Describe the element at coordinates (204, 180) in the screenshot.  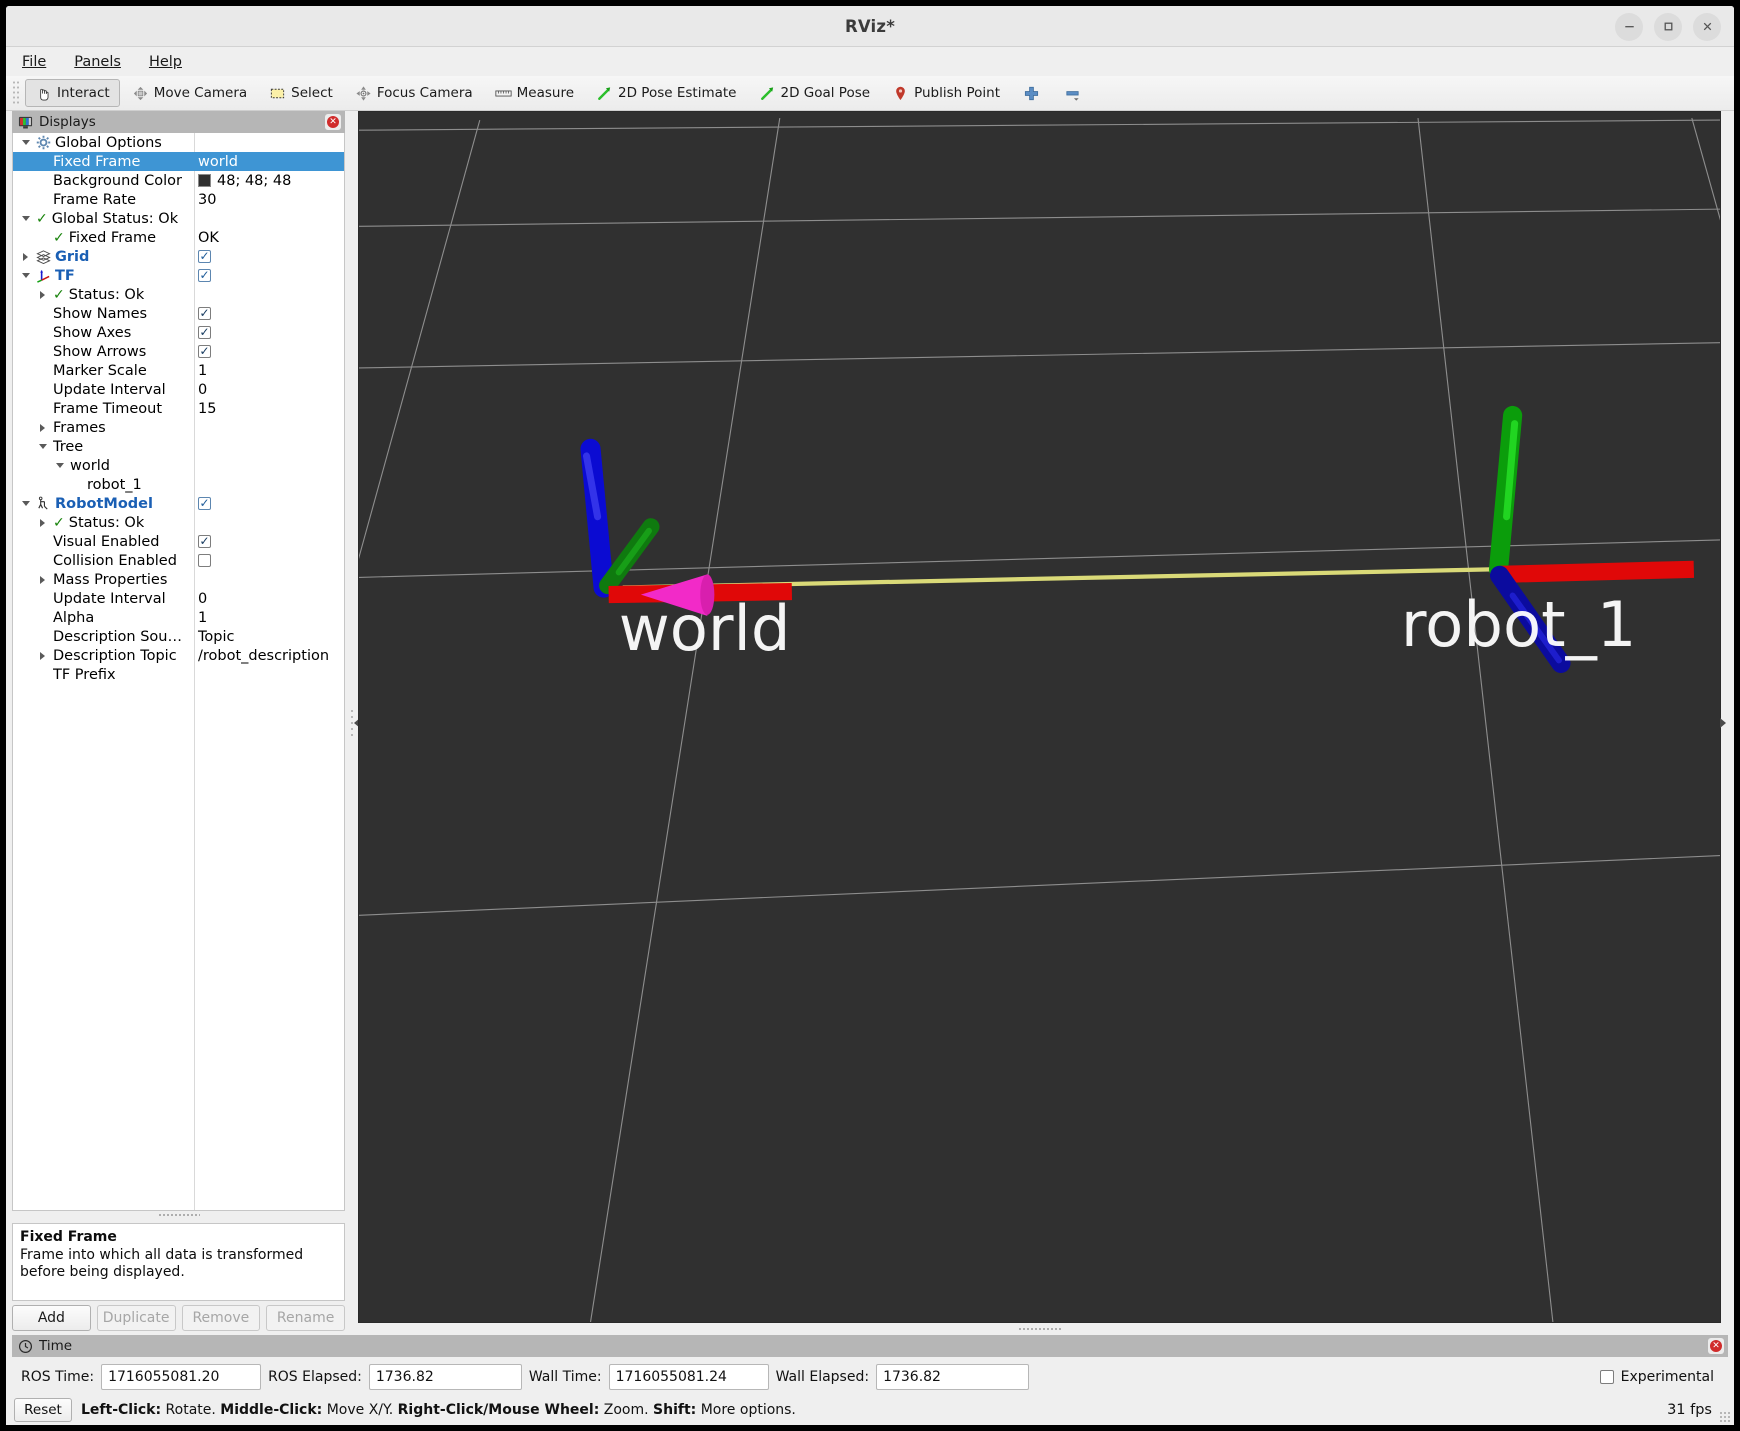
I see `color-swatch` at that location.